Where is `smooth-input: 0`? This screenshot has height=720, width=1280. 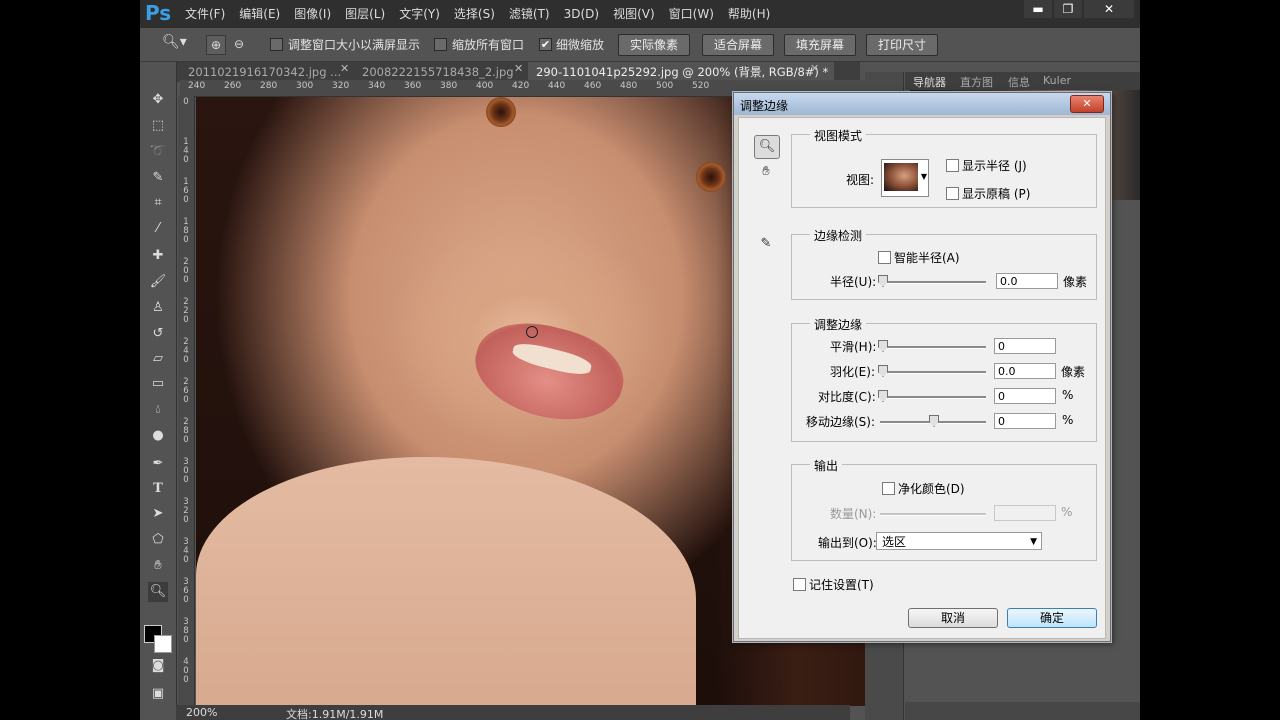 smooth-input: 0 is located at coordinates (1025, 346).